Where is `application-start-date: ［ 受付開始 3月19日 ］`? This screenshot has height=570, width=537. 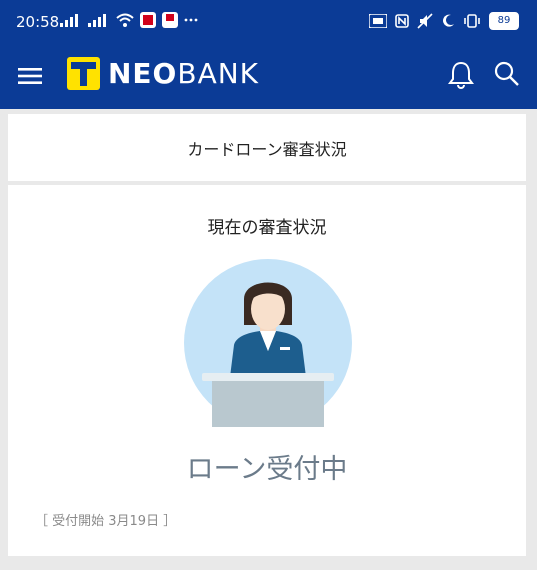
application-start-date: ［ 受付開始 3月19日 ］ is located at coordinates (106, 521).